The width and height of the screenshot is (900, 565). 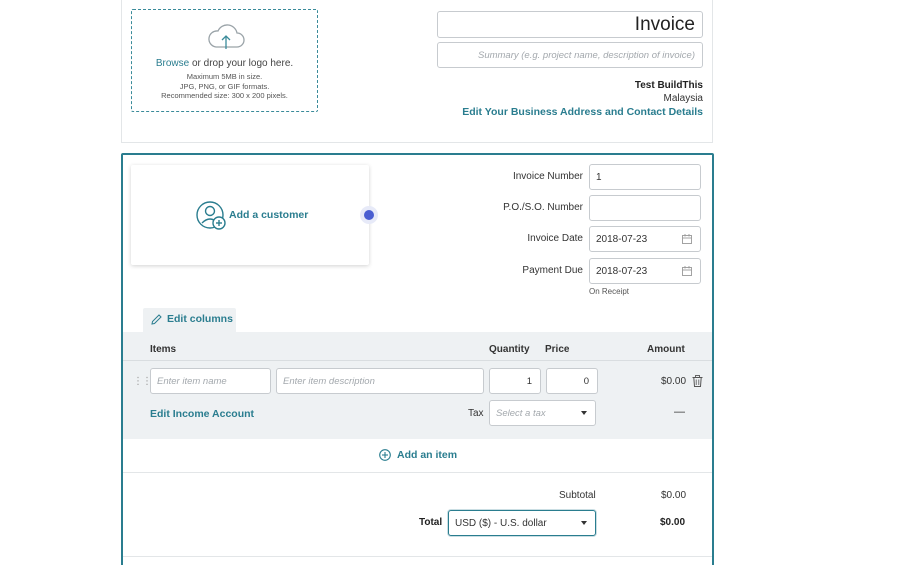 I want to click on tax-amount: —, so click(x=679, y=412).